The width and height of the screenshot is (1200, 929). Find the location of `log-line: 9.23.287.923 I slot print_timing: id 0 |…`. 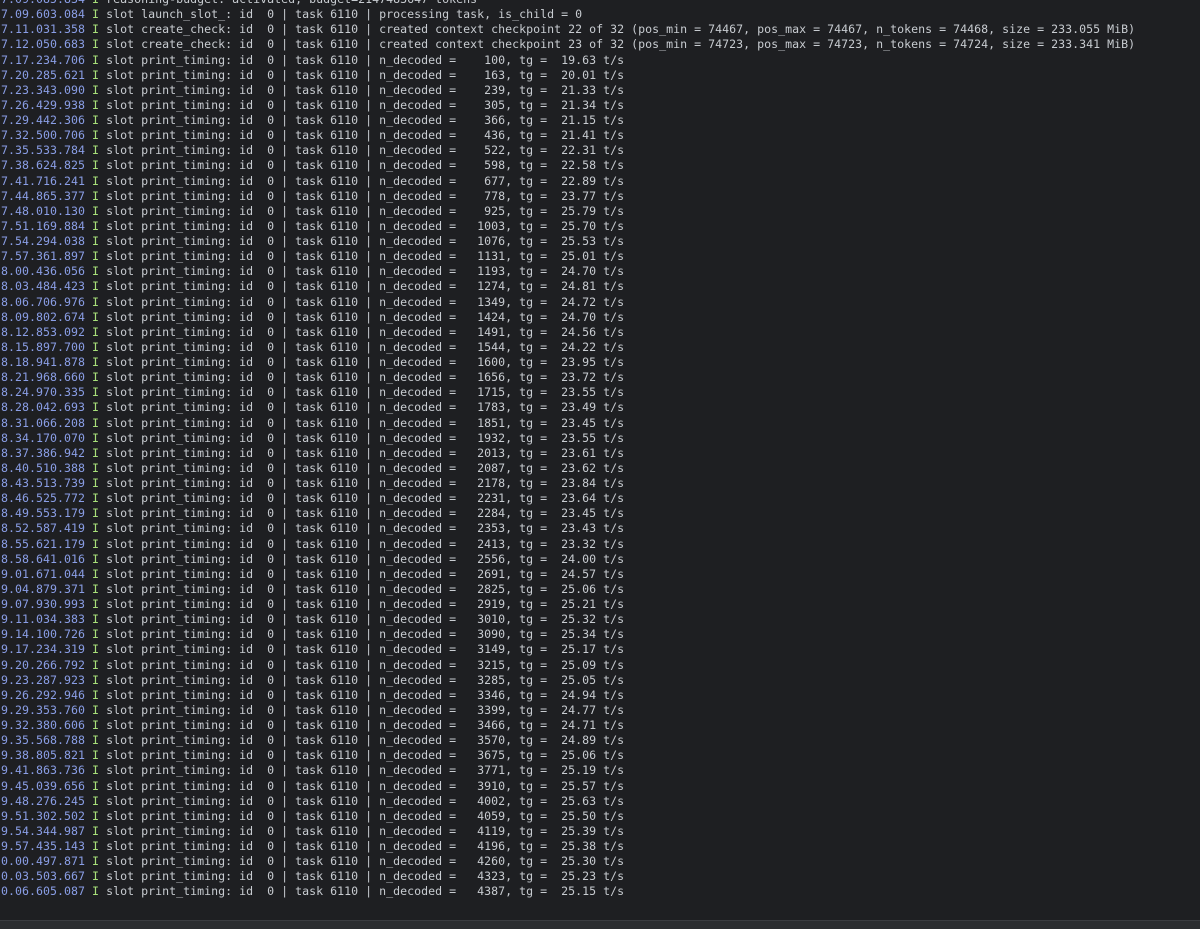

log-line: 9.23.287.923 I slot print_timing: id 0 |… is located at coordinates (568, 680).